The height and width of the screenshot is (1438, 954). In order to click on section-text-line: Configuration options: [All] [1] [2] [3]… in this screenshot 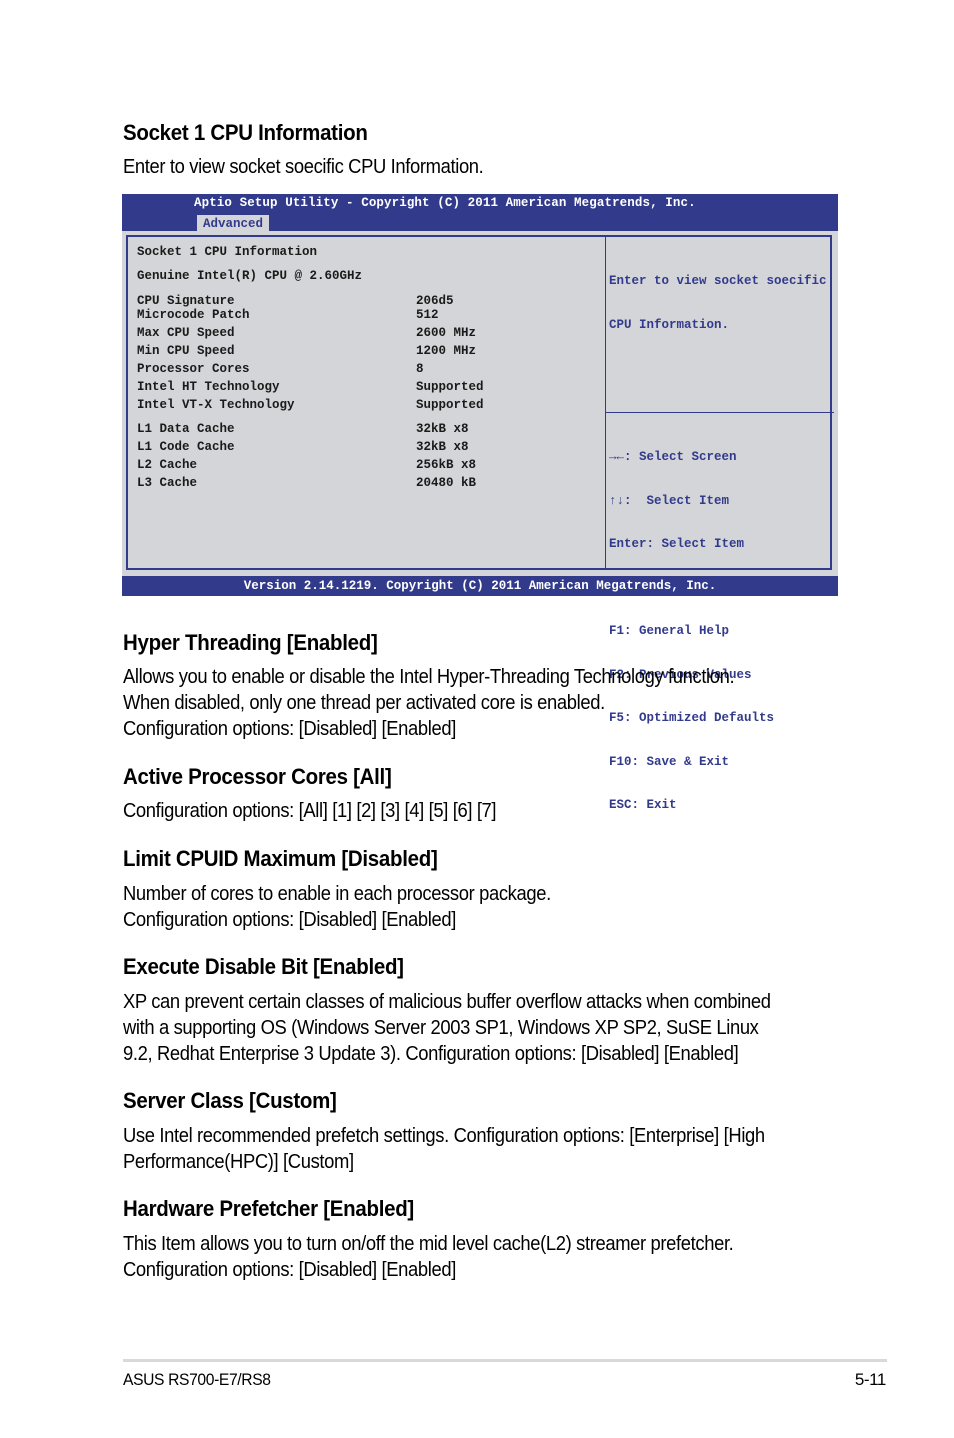, I will do `click(310, 811)`.